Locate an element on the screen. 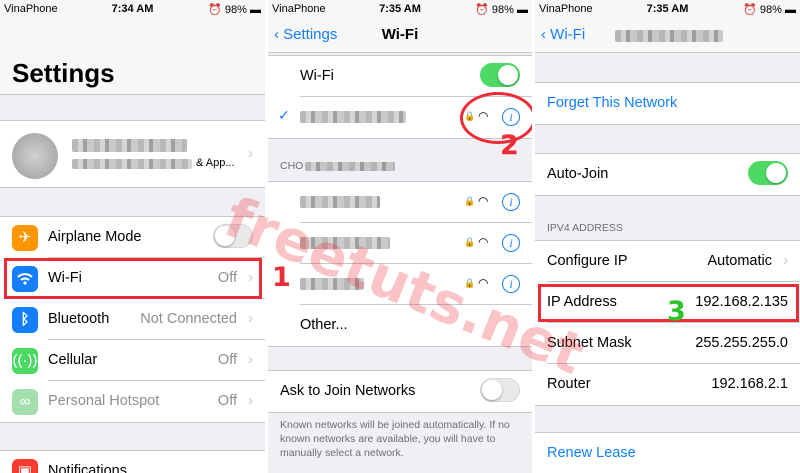 The height and width of the screenshot is (473, 800). nav-bar: ‹ Wi-Fi is located at coordinates (667, 35).